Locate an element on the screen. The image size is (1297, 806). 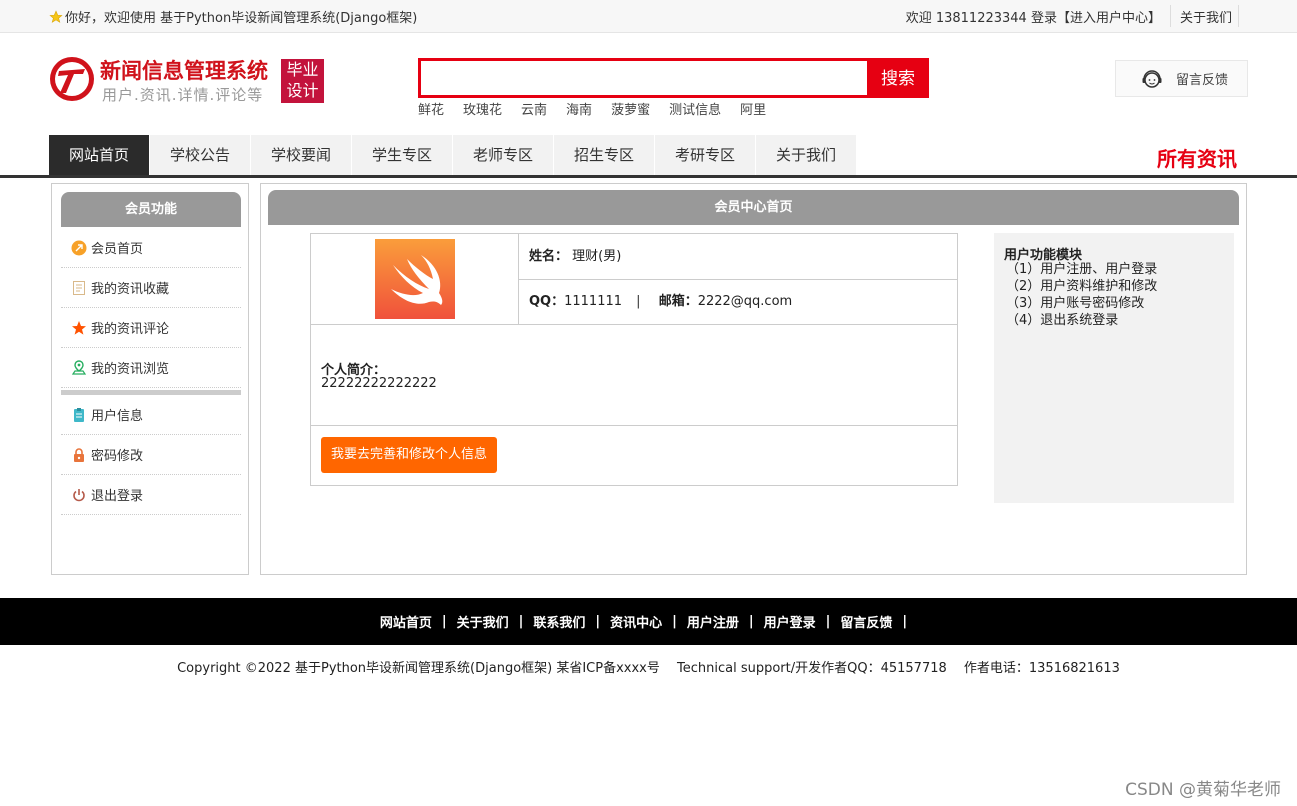
nav-item-about: 关于我们 is located at coordinates (806, 155).